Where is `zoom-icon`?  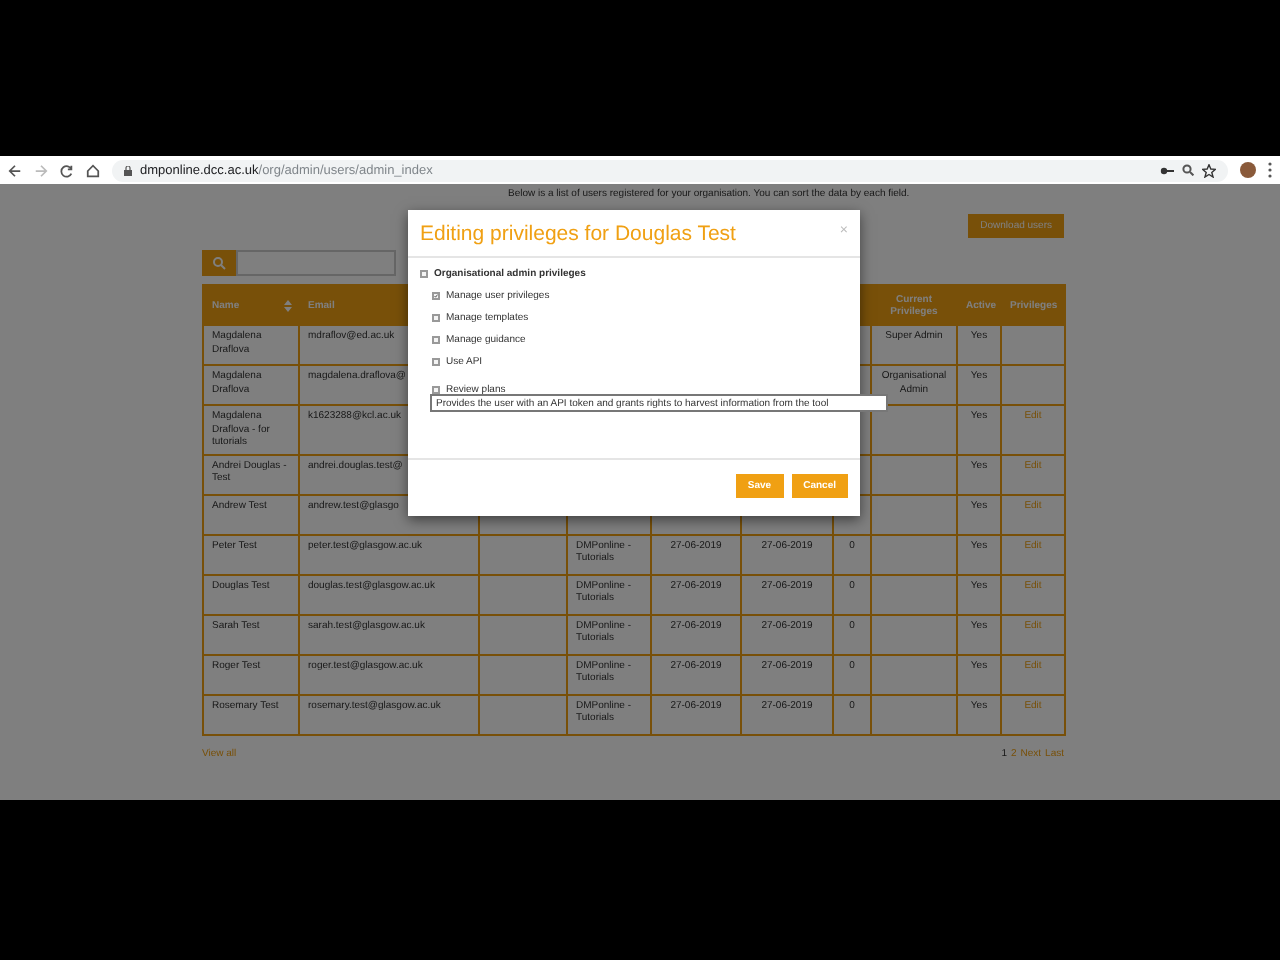
zoom-icon is located at coordinates (1188, 170).